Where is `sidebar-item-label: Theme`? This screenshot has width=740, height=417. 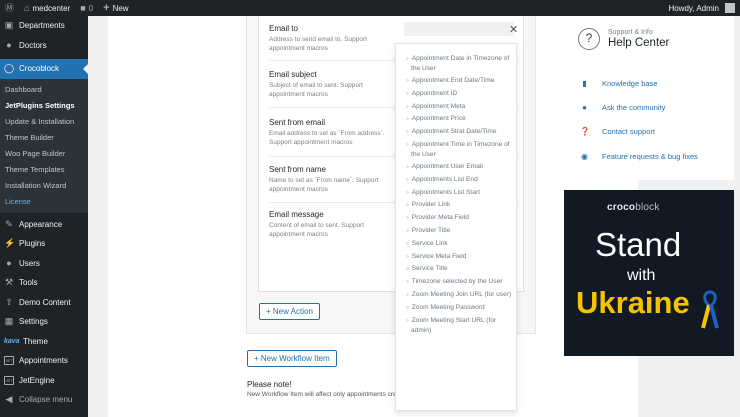 sidebar-item-label: Theme is located at coordinates (35, 341).